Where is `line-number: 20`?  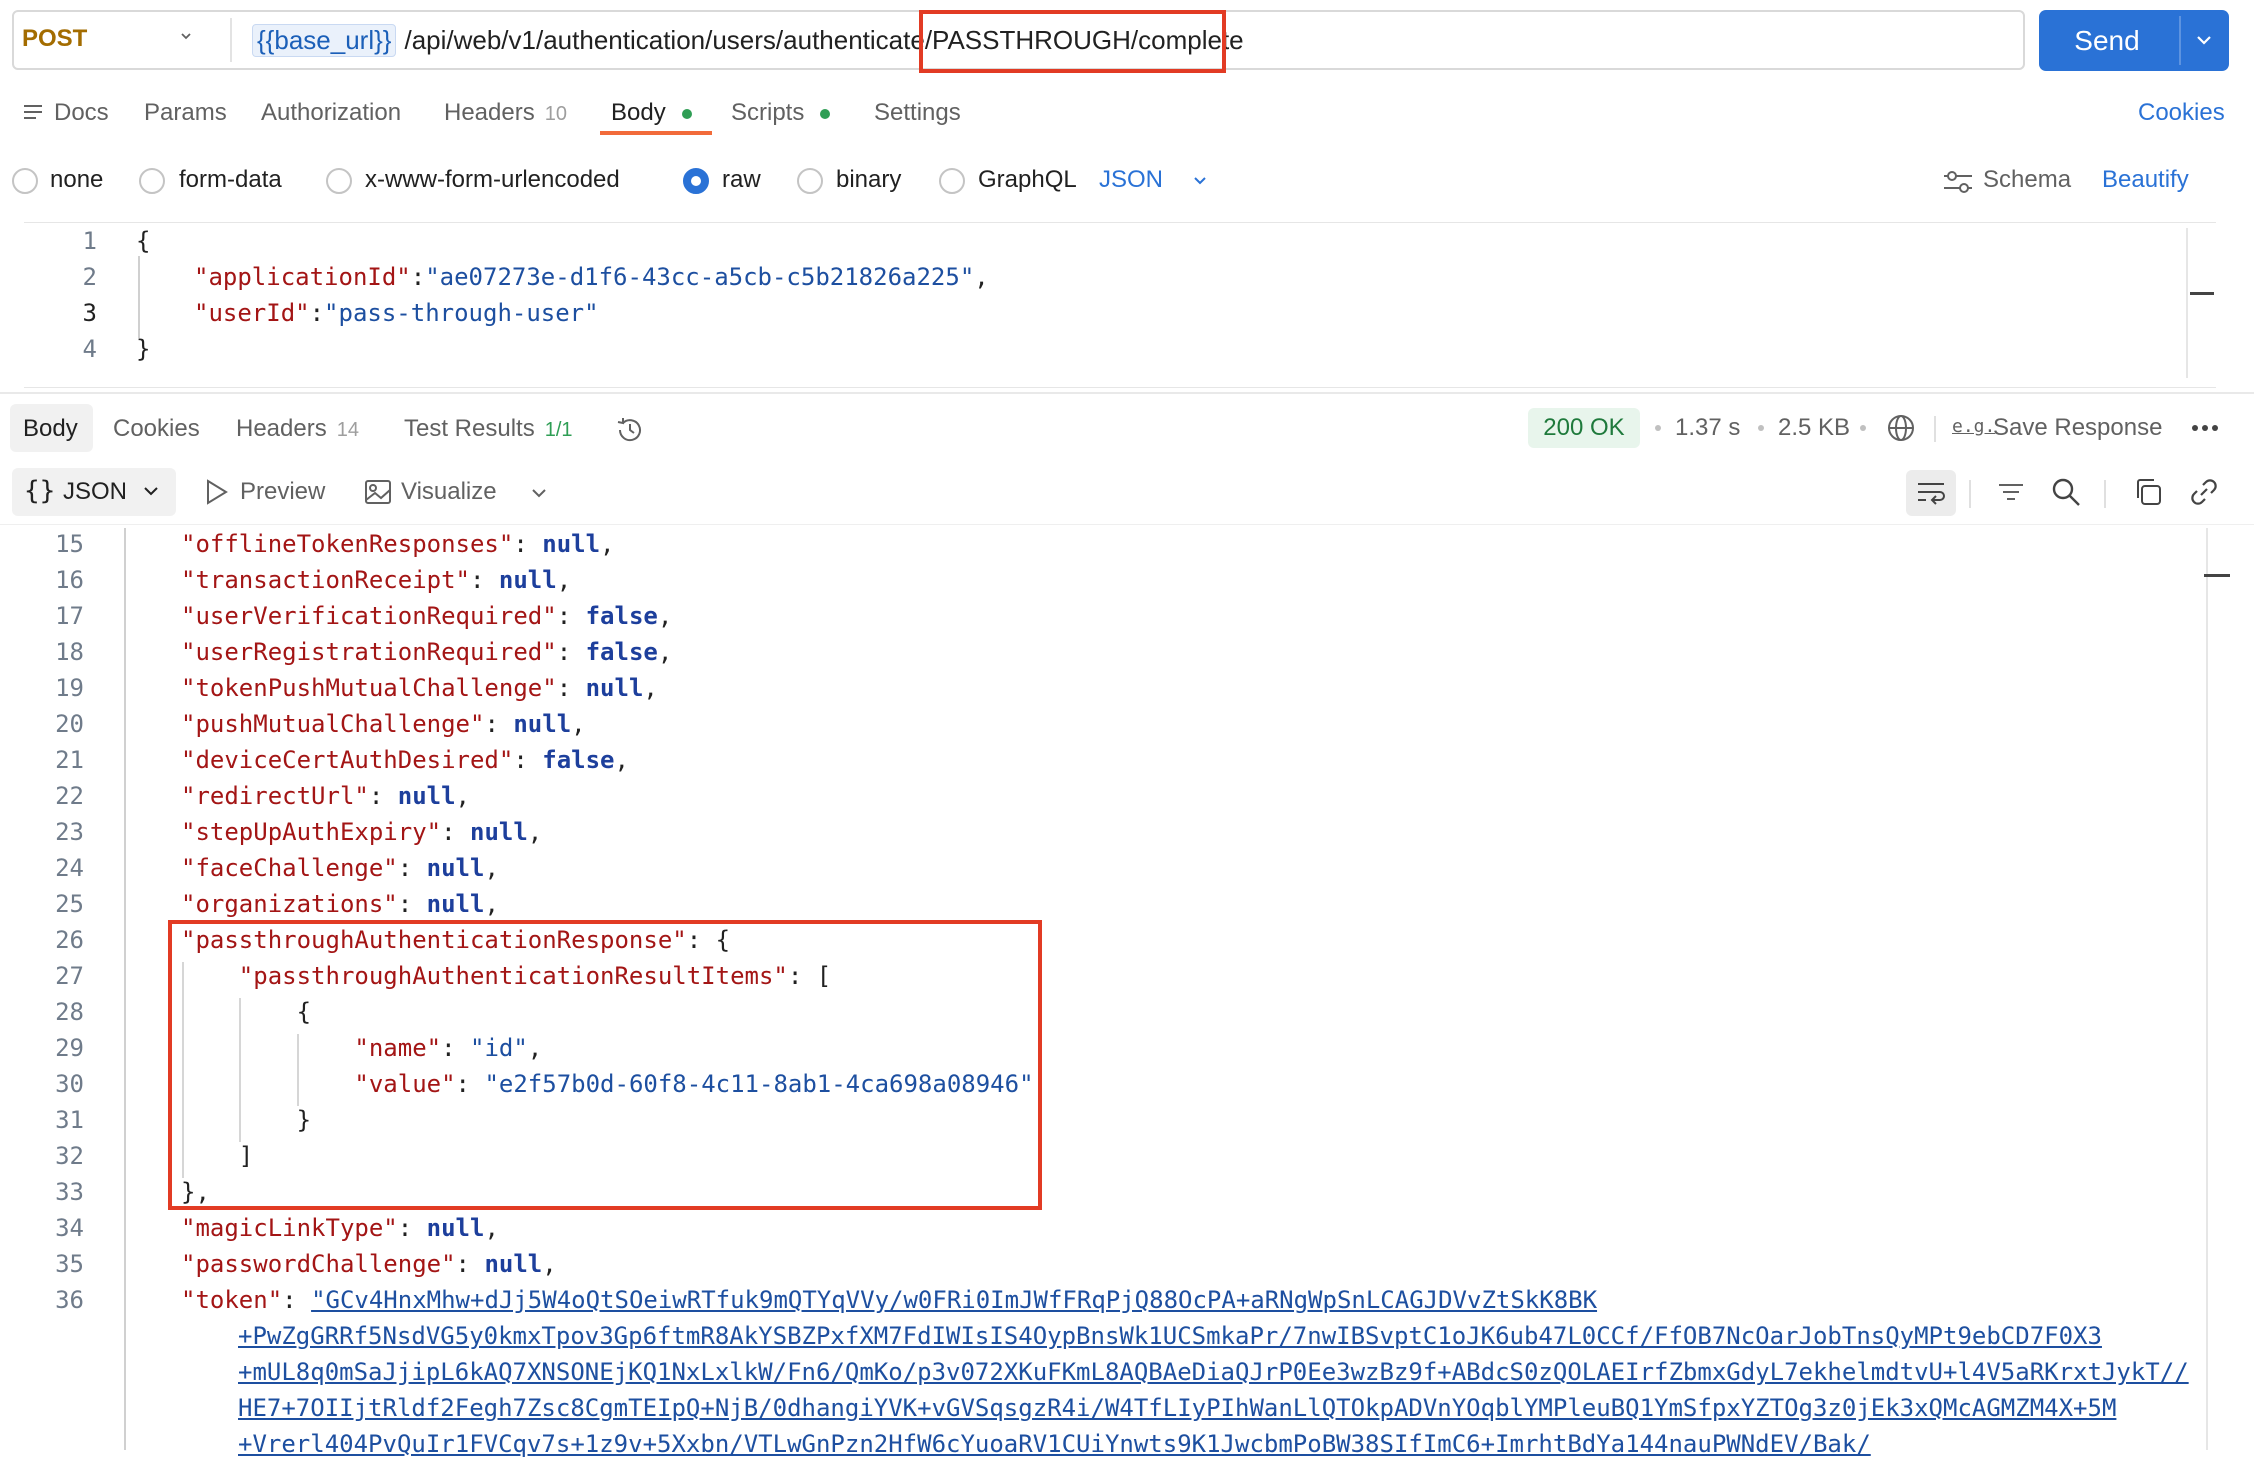
line-number: 20 is located at coordinates (69, 724).